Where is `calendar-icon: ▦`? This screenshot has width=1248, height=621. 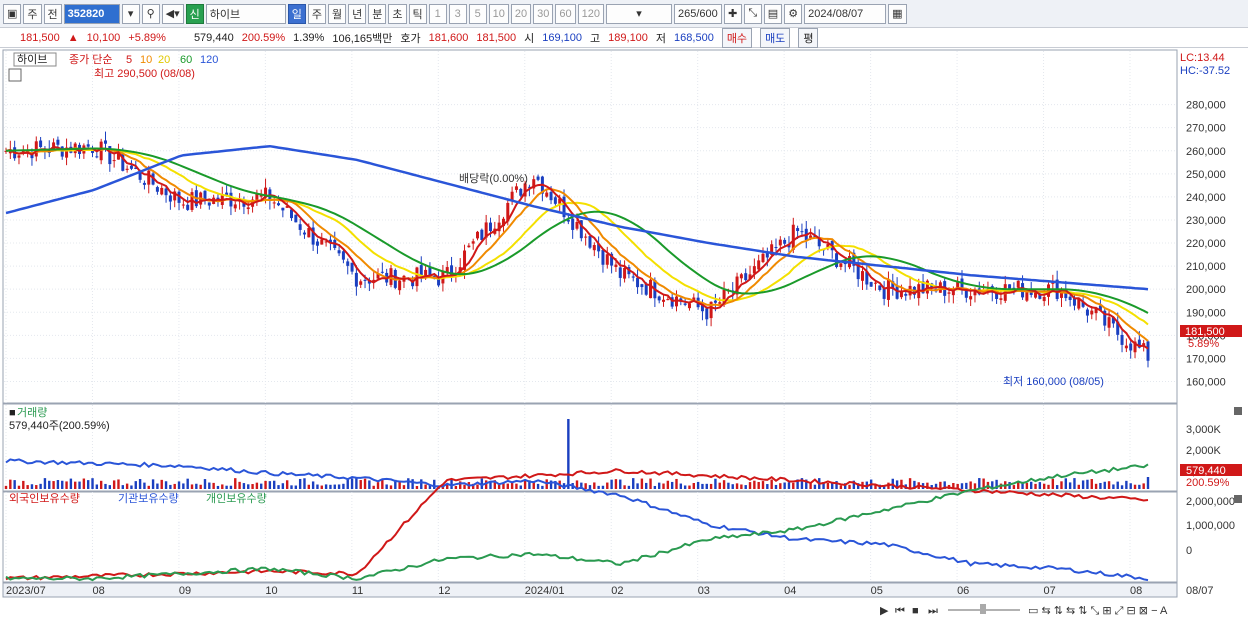
calendar-icon: ▦ is located at coordinates (897, 13).